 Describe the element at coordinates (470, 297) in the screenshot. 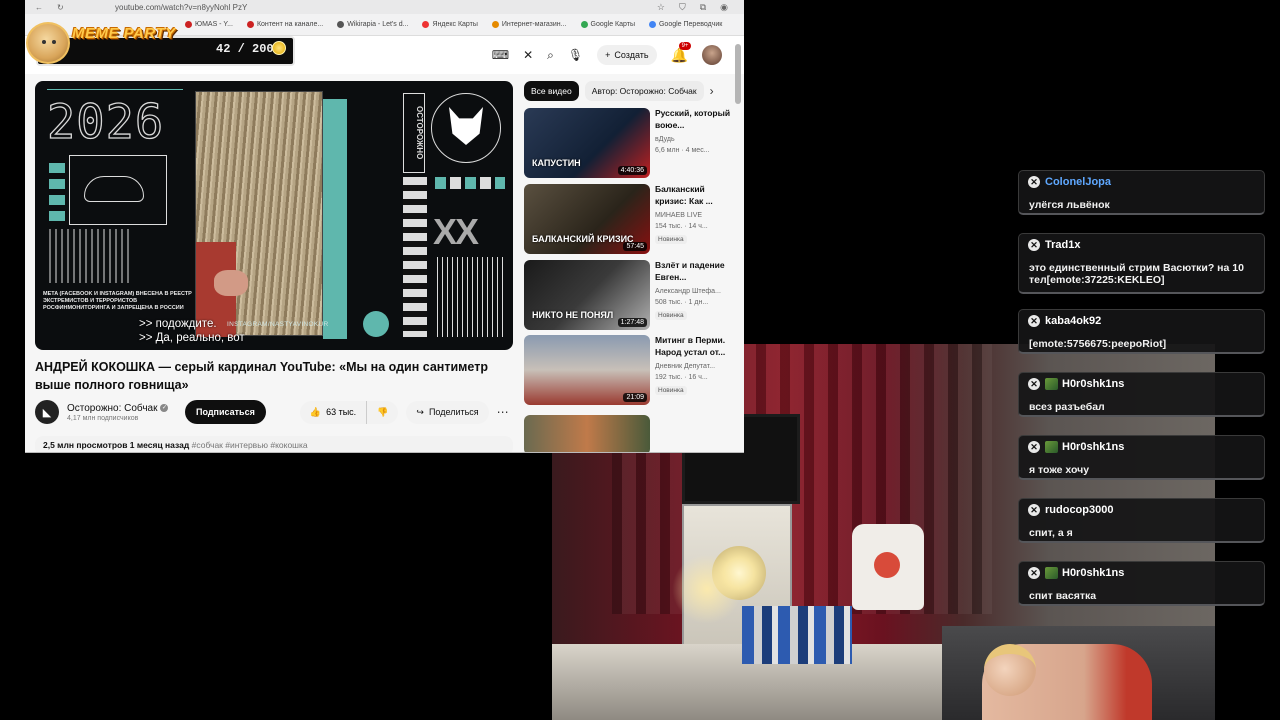

I see `lines-decor` at that location.